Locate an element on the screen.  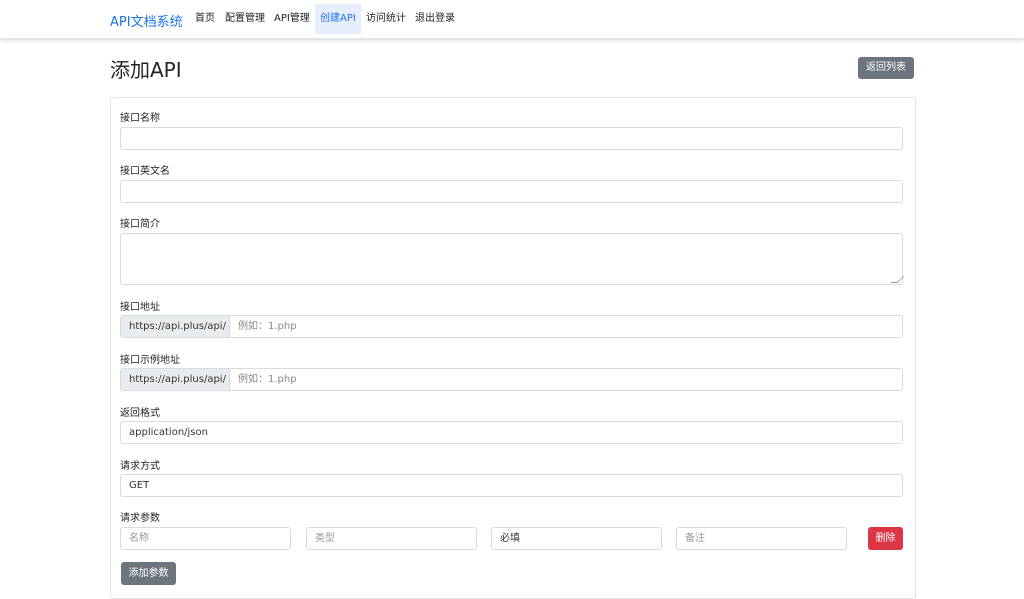
example-url-label: 接口示例地址 is located at coordinates (150, 360).